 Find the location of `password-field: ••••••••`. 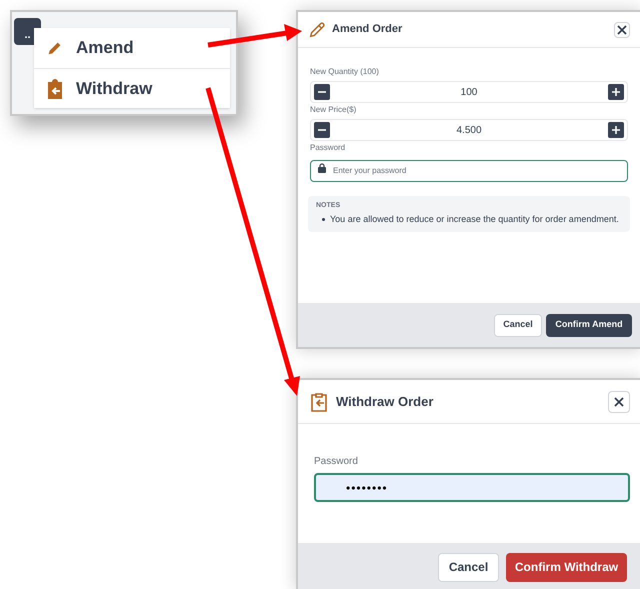

password-field: •••••••• is located at coordinates (472, 487).